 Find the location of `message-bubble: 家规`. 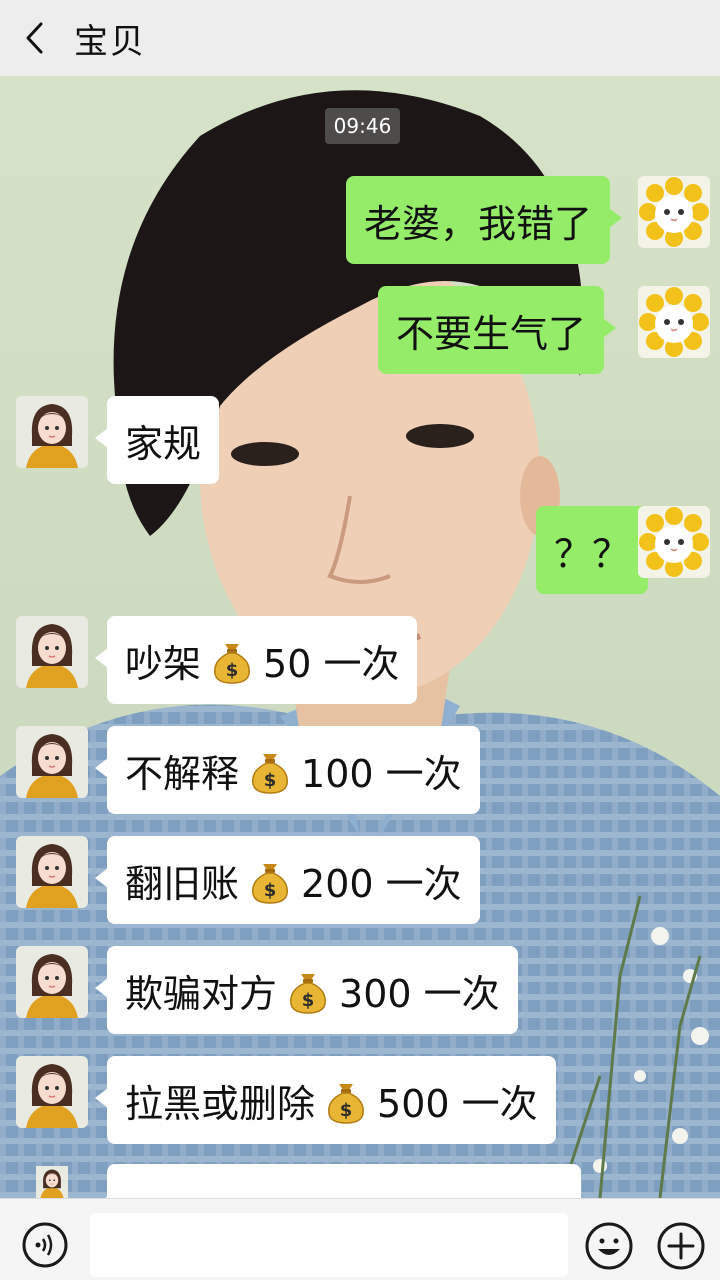

message-bubble: 家规 is located at coordinates (157, 440).